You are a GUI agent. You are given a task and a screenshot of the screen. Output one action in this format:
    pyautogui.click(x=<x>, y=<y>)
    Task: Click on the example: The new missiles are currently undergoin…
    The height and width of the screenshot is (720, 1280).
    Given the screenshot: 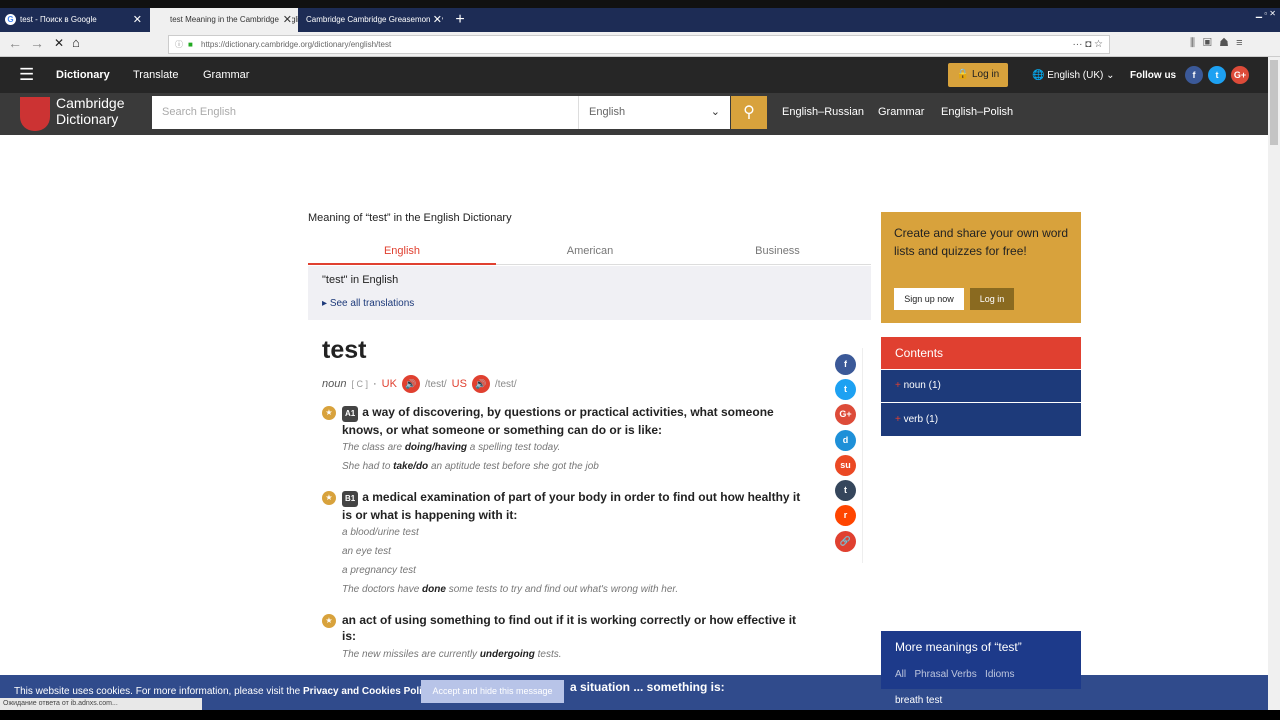 What is the action you would take?
    pyautogui.click(x=452, y=654)
    